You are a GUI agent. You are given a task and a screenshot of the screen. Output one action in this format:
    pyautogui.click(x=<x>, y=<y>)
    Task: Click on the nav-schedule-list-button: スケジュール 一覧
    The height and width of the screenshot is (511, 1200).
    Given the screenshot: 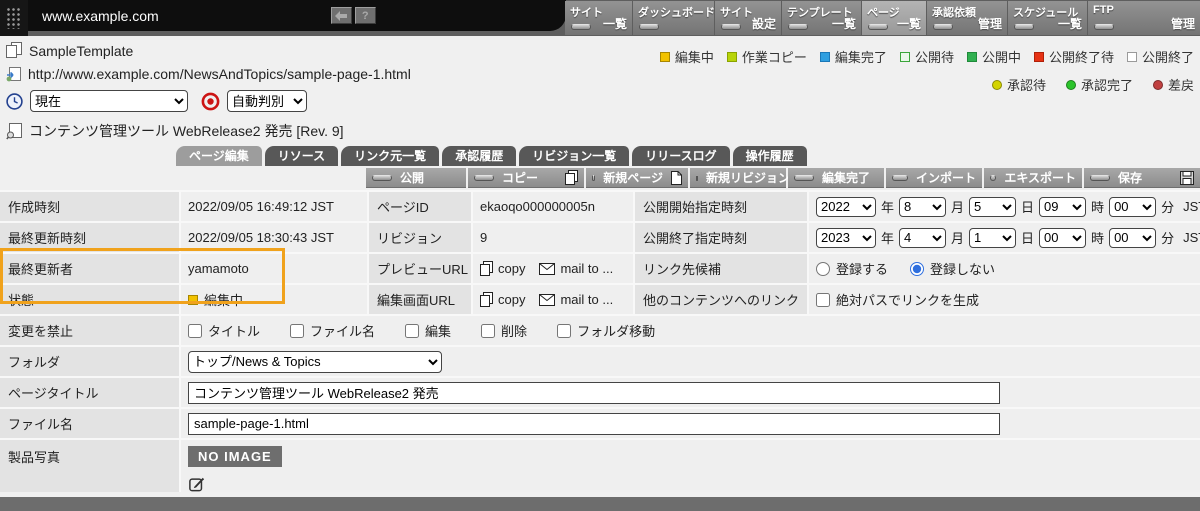 What is the action you would take?
    pyautogui.click(x=1047, y=18)
    